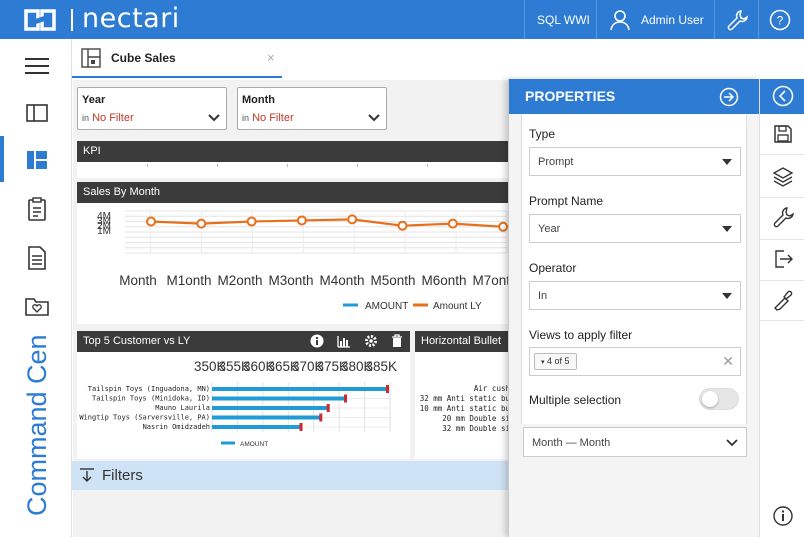  What do you see at coordinates (312, 108) in the screenshot?
I see `month-filter: Month in No Filter` at bounding box center [312, 108].